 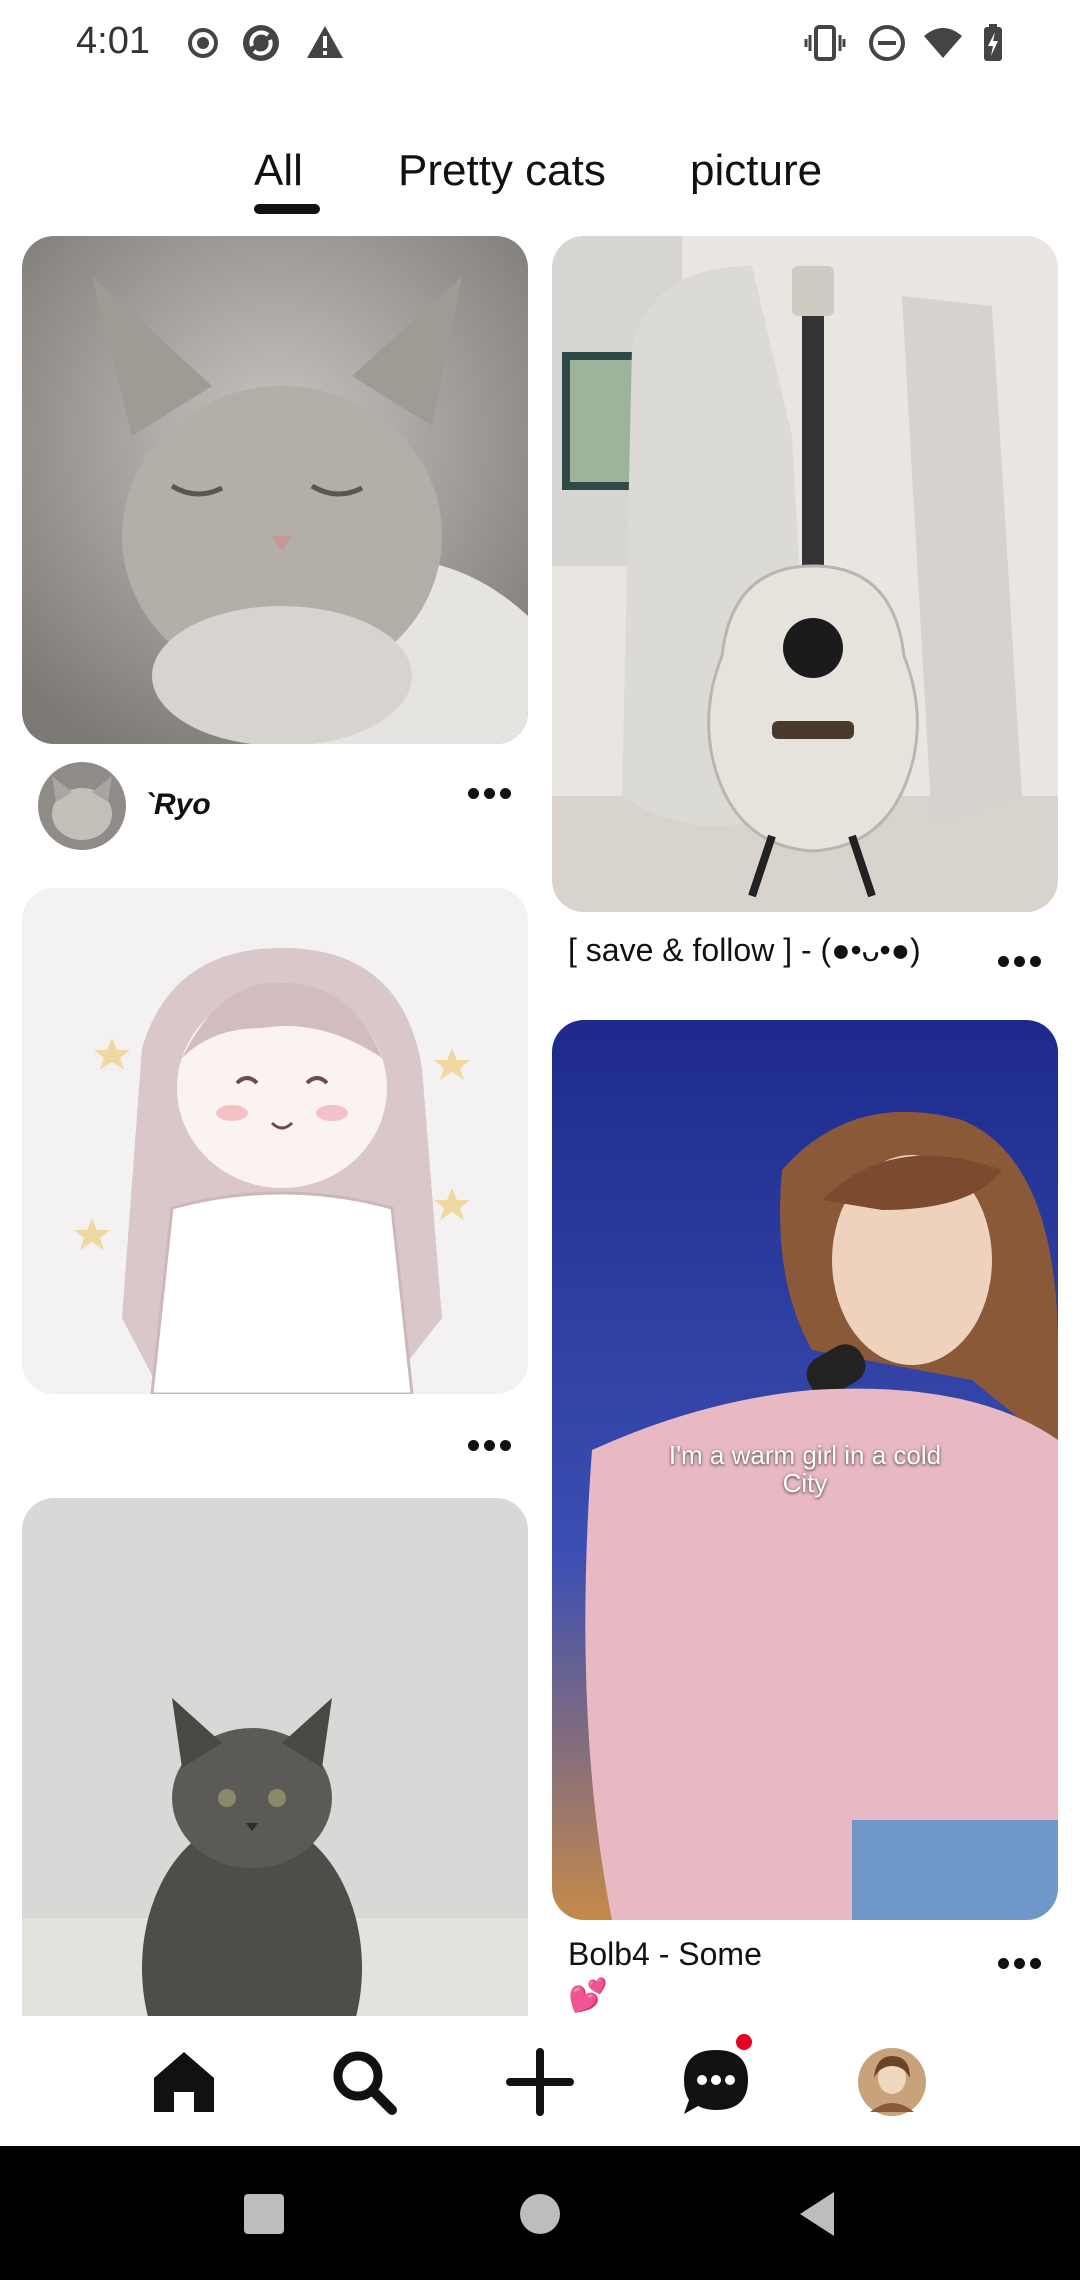 I want to click on wifi-icon, so click(x=943, y=43).